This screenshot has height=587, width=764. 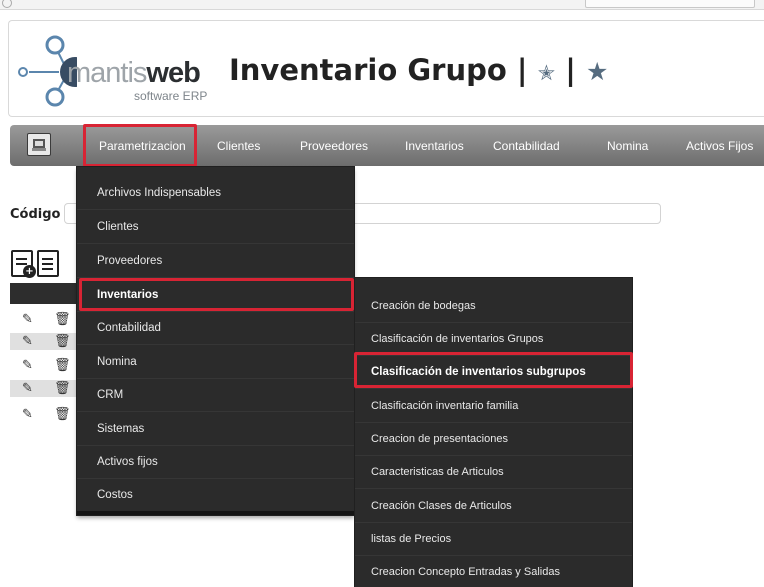 What do you see at coordinates (670, 4) in the screenshot?
I see `browser-address-field` at bounding box center [670, 4].